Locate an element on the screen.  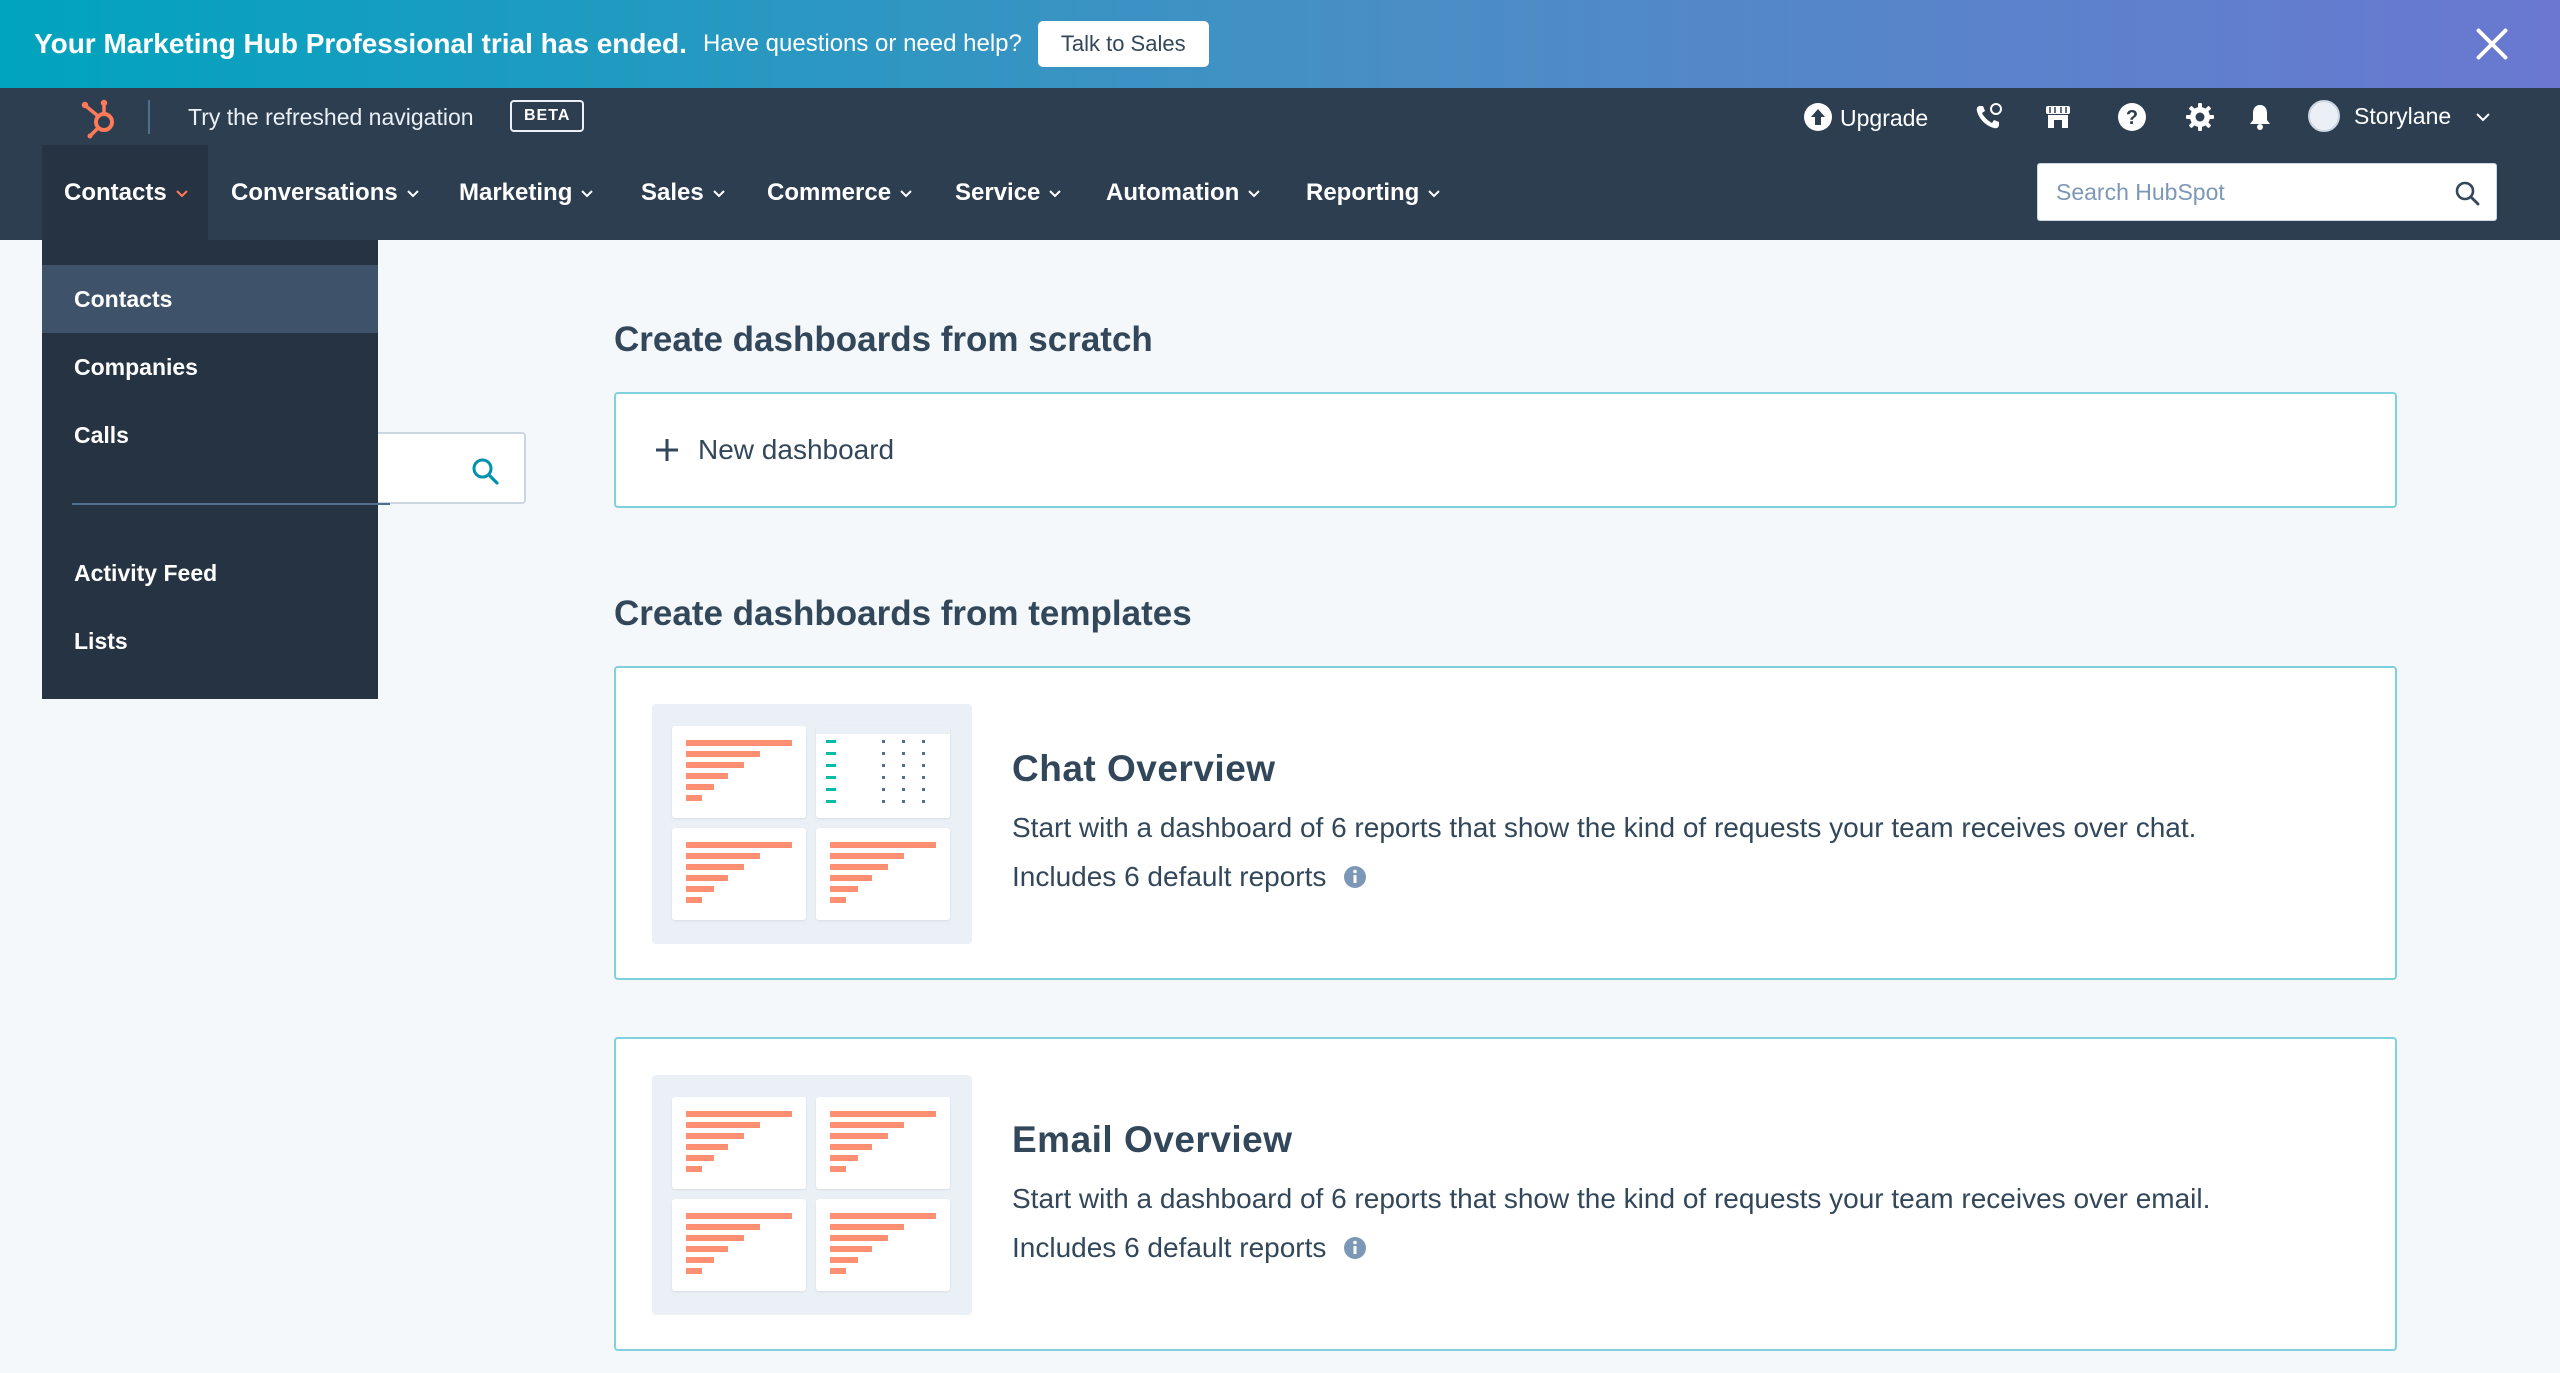
phone-icon is located at coordinates (1988, 117).